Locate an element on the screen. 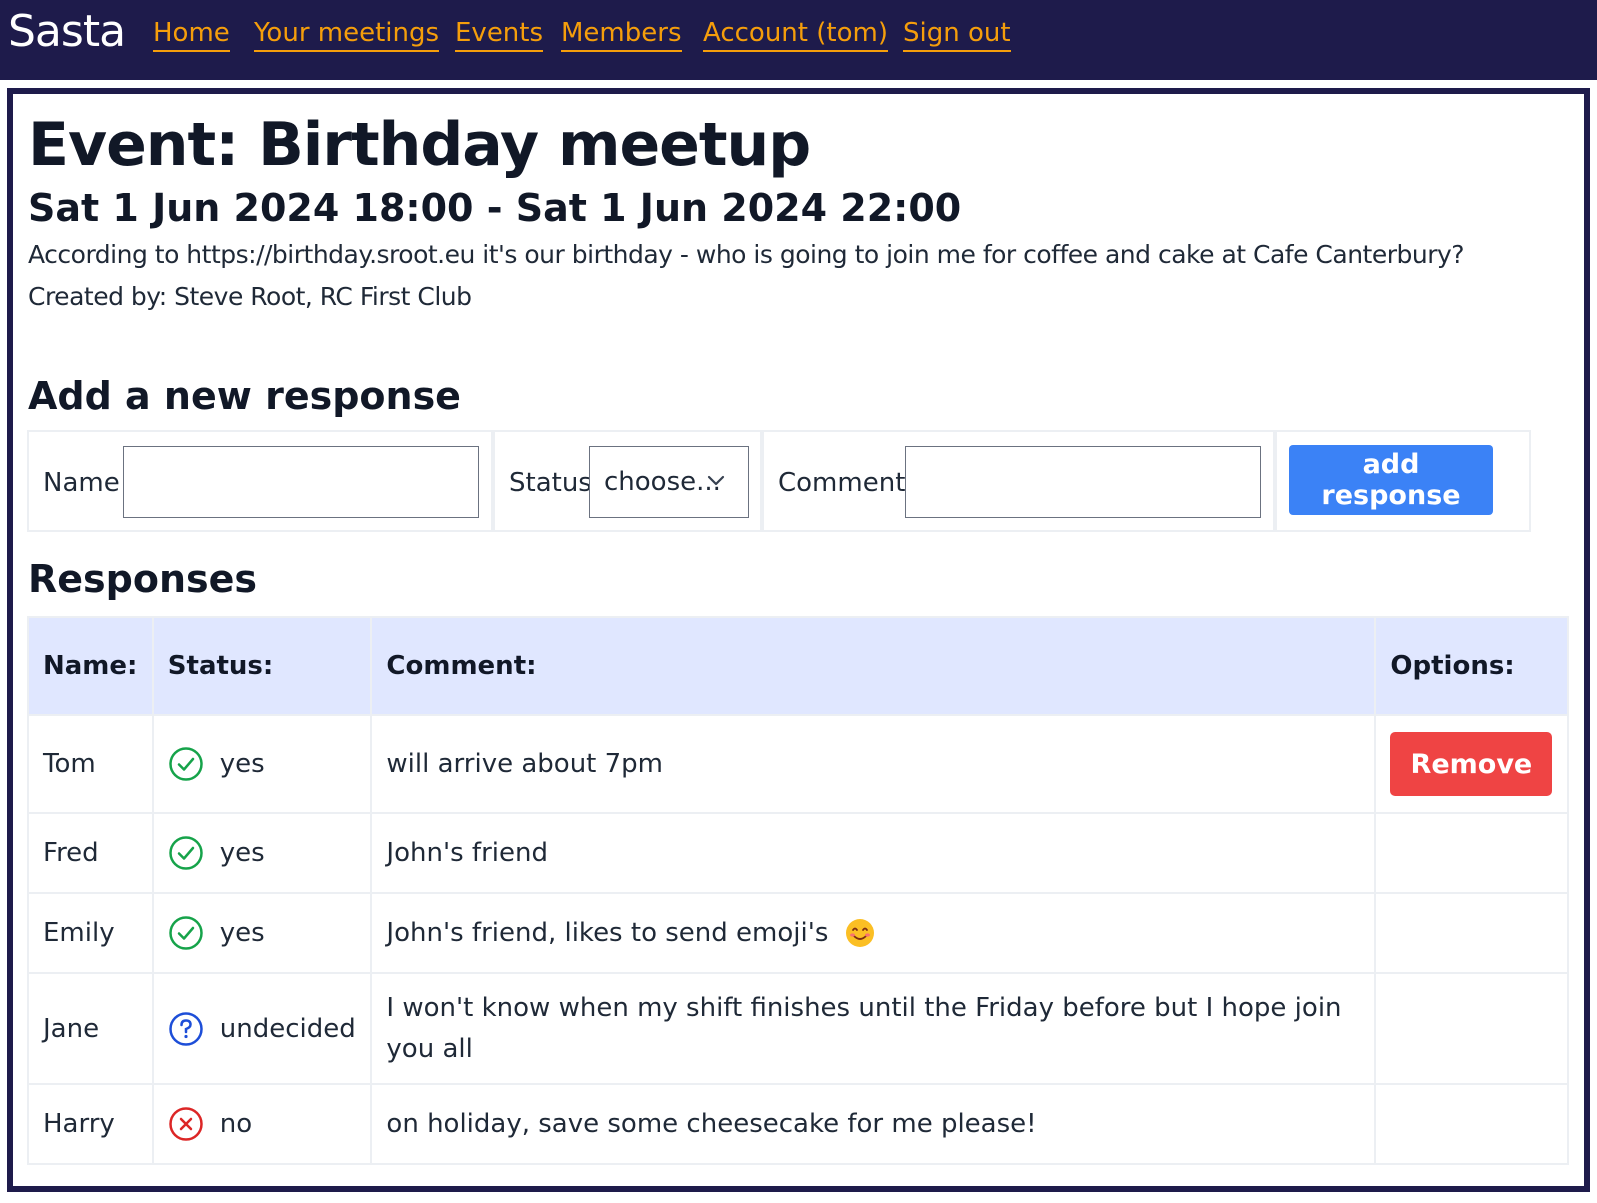 The width and height of the screenshot is (1597, 1203). chevron-down-icon is located at coordinates (716, 480).